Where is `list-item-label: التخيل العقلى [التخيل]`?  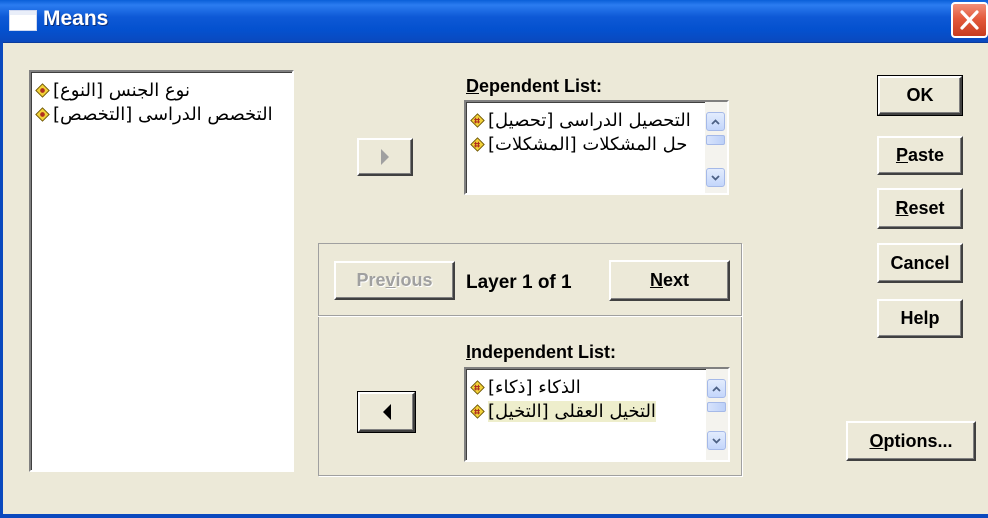 list-item-label: التخيل العقلى [التخيل] is located at coordinates (572, 411).